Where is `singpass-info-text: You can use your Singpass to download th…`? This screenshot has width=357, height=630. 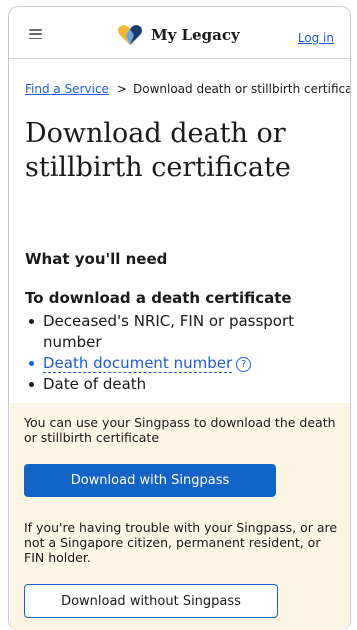 singpass-info-text: You can use your Singpass to download th… is located at coordinates (180, 430).